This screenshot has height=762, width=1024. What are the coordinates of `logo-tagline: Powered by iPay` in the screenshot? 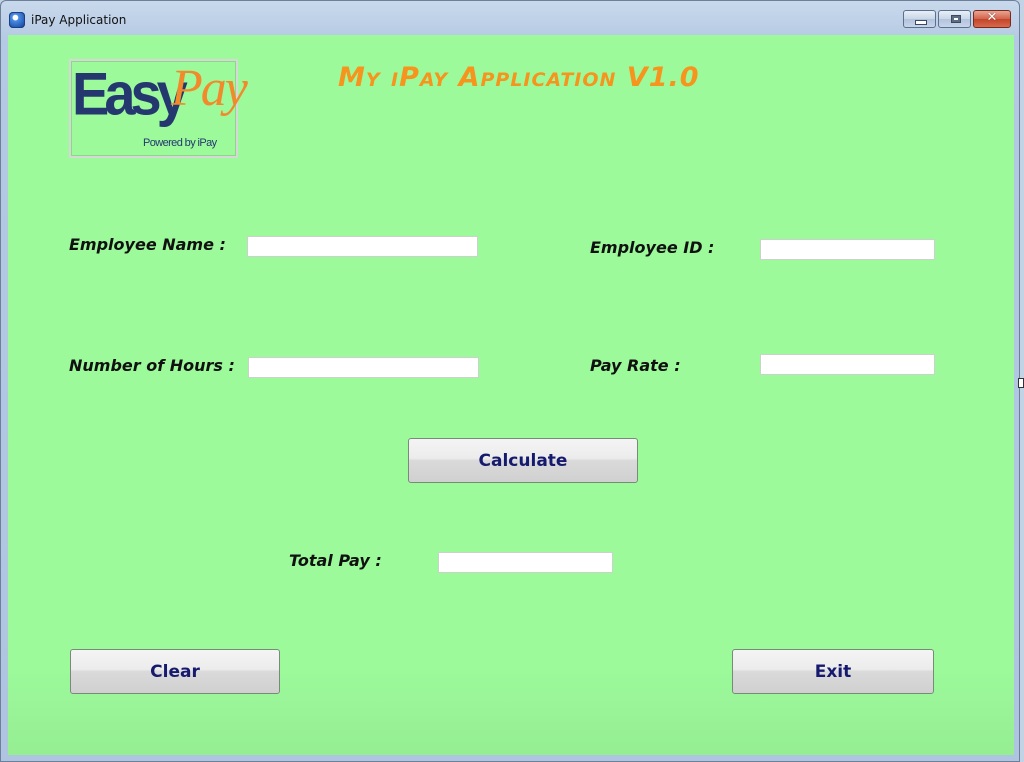 It's located at (180, 143).